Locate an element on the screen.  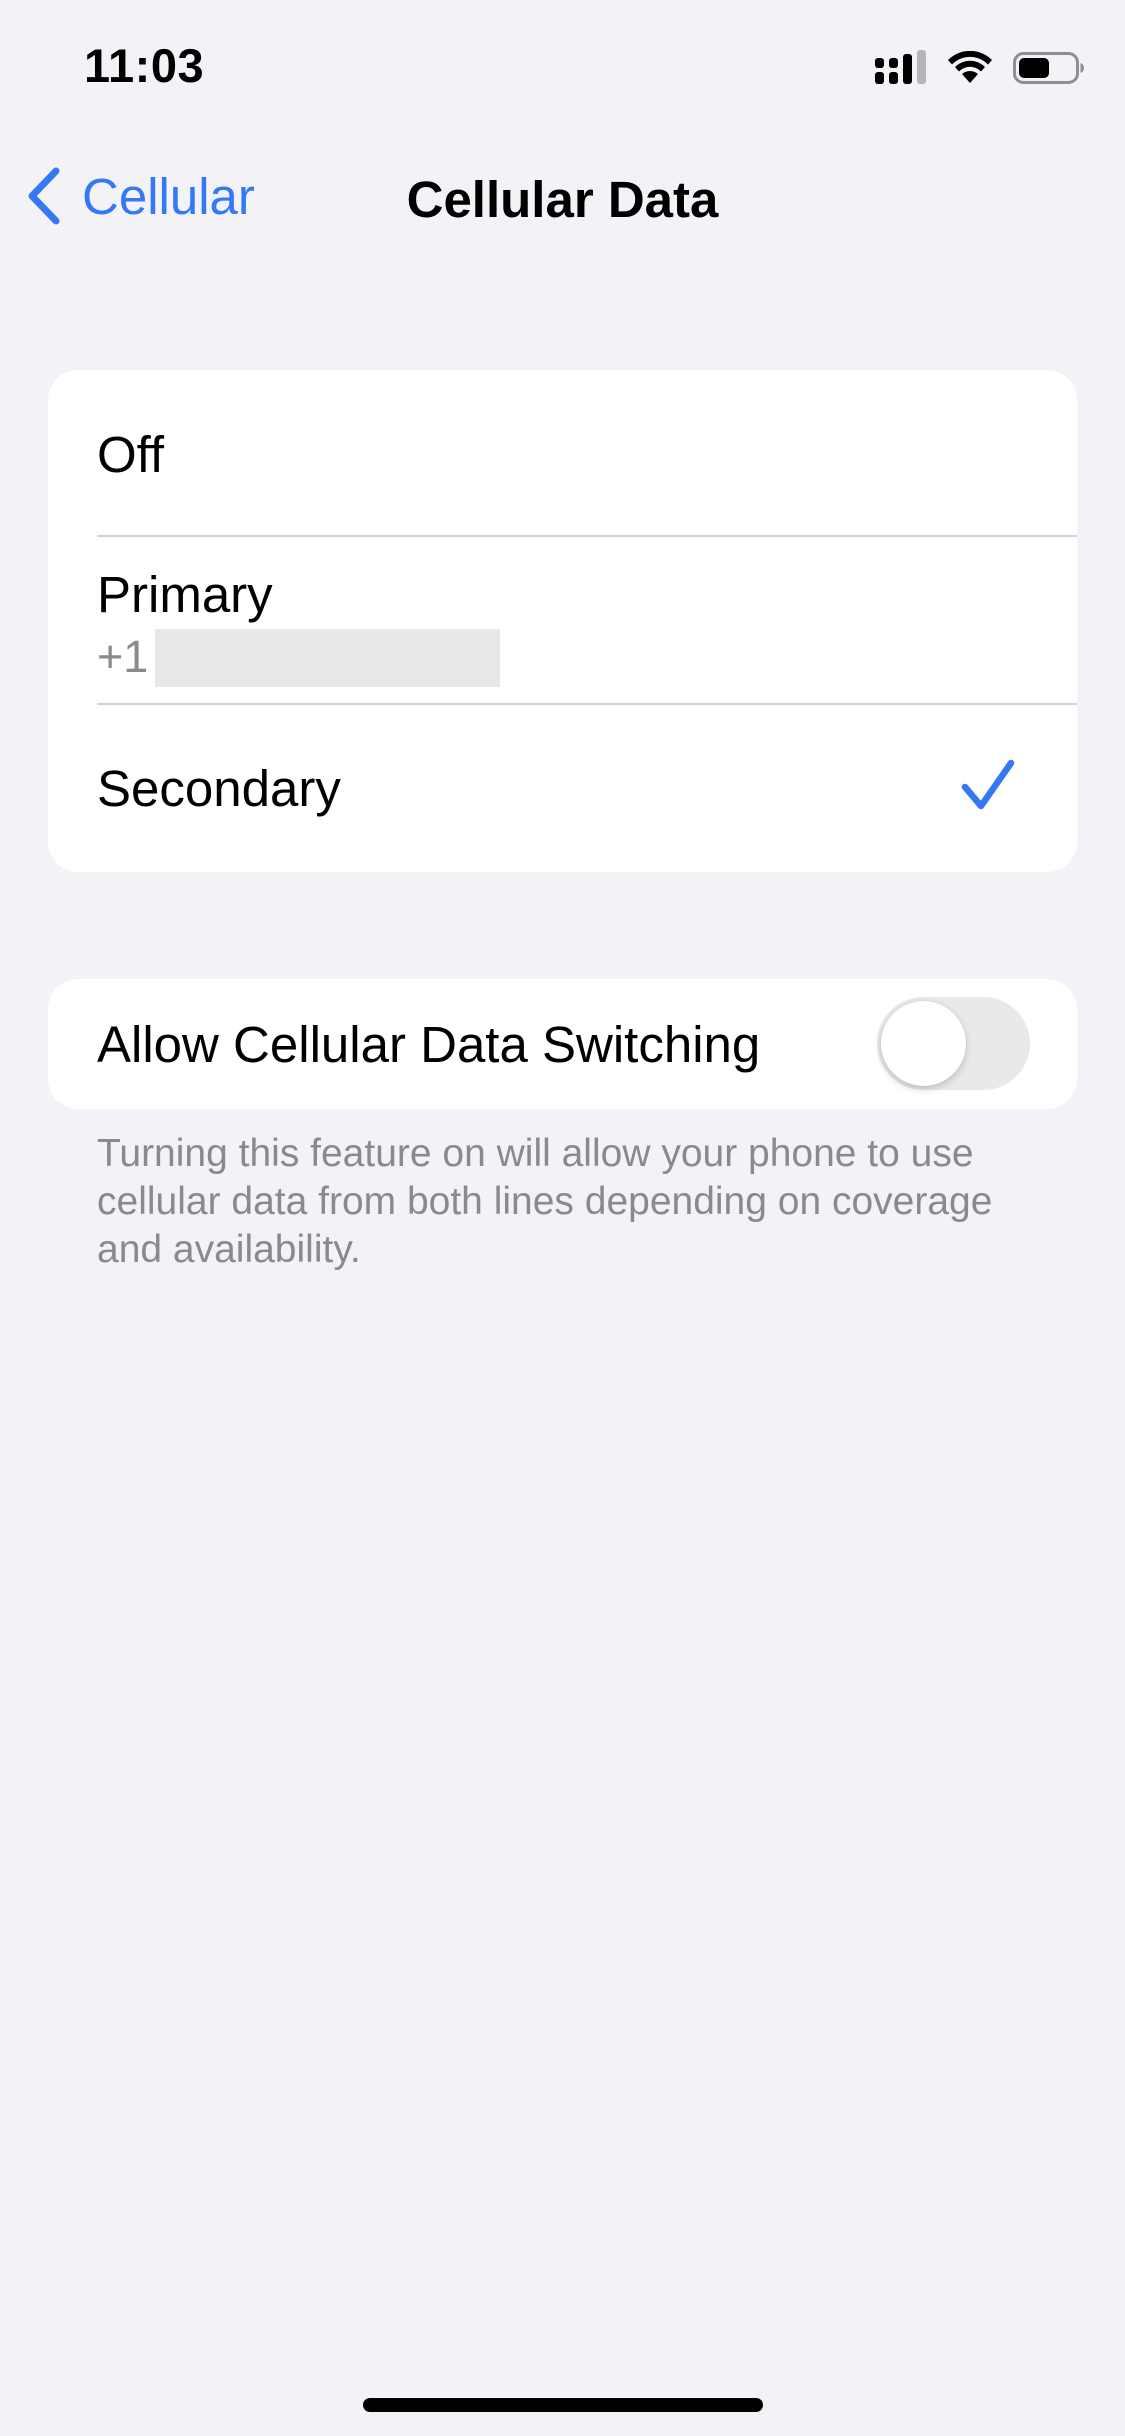
battery-icon is located at coordinates (1048, 68).